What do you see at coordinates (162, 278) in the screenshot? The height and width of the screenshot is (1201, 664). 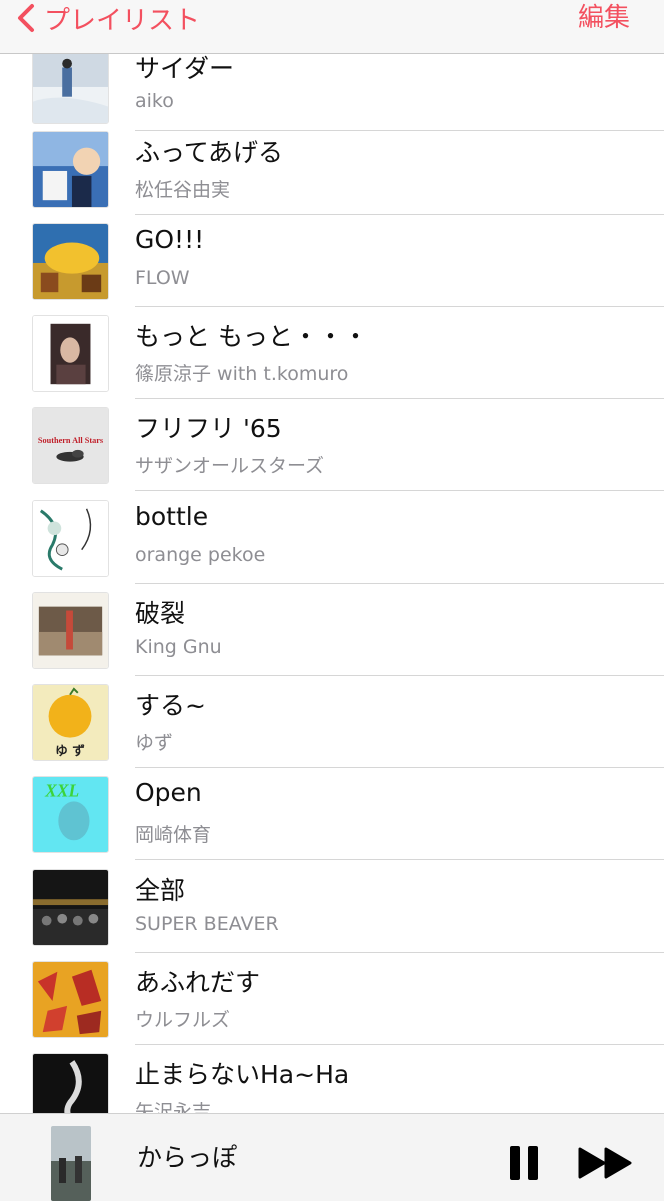 I see `song-artist: FLOW` at bounding box center [162, 278].